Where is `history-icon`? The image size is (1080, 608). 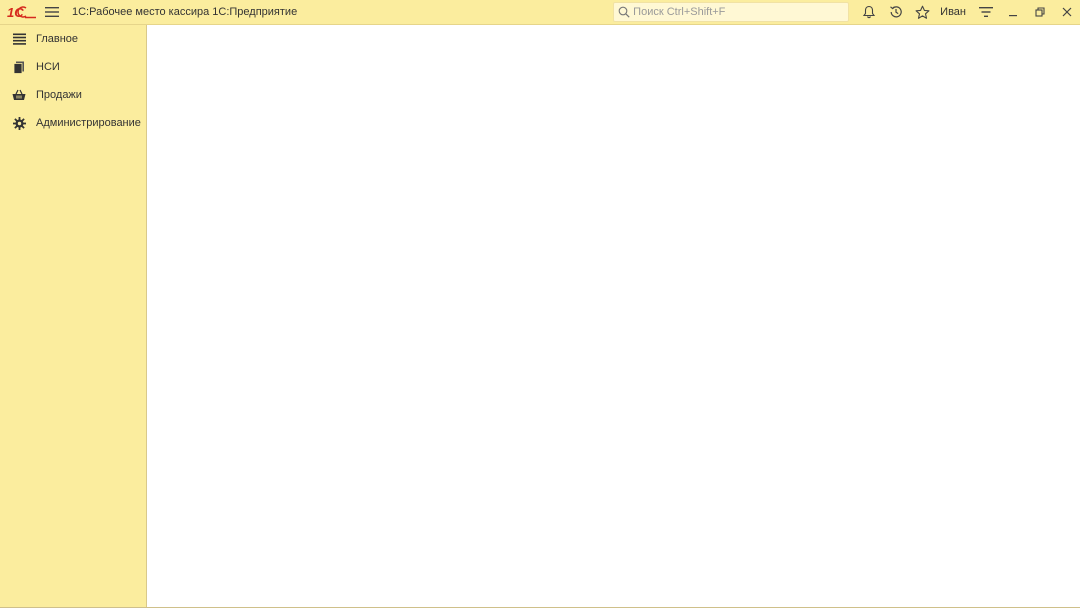
history-icon is located at coordinates (895, 12).